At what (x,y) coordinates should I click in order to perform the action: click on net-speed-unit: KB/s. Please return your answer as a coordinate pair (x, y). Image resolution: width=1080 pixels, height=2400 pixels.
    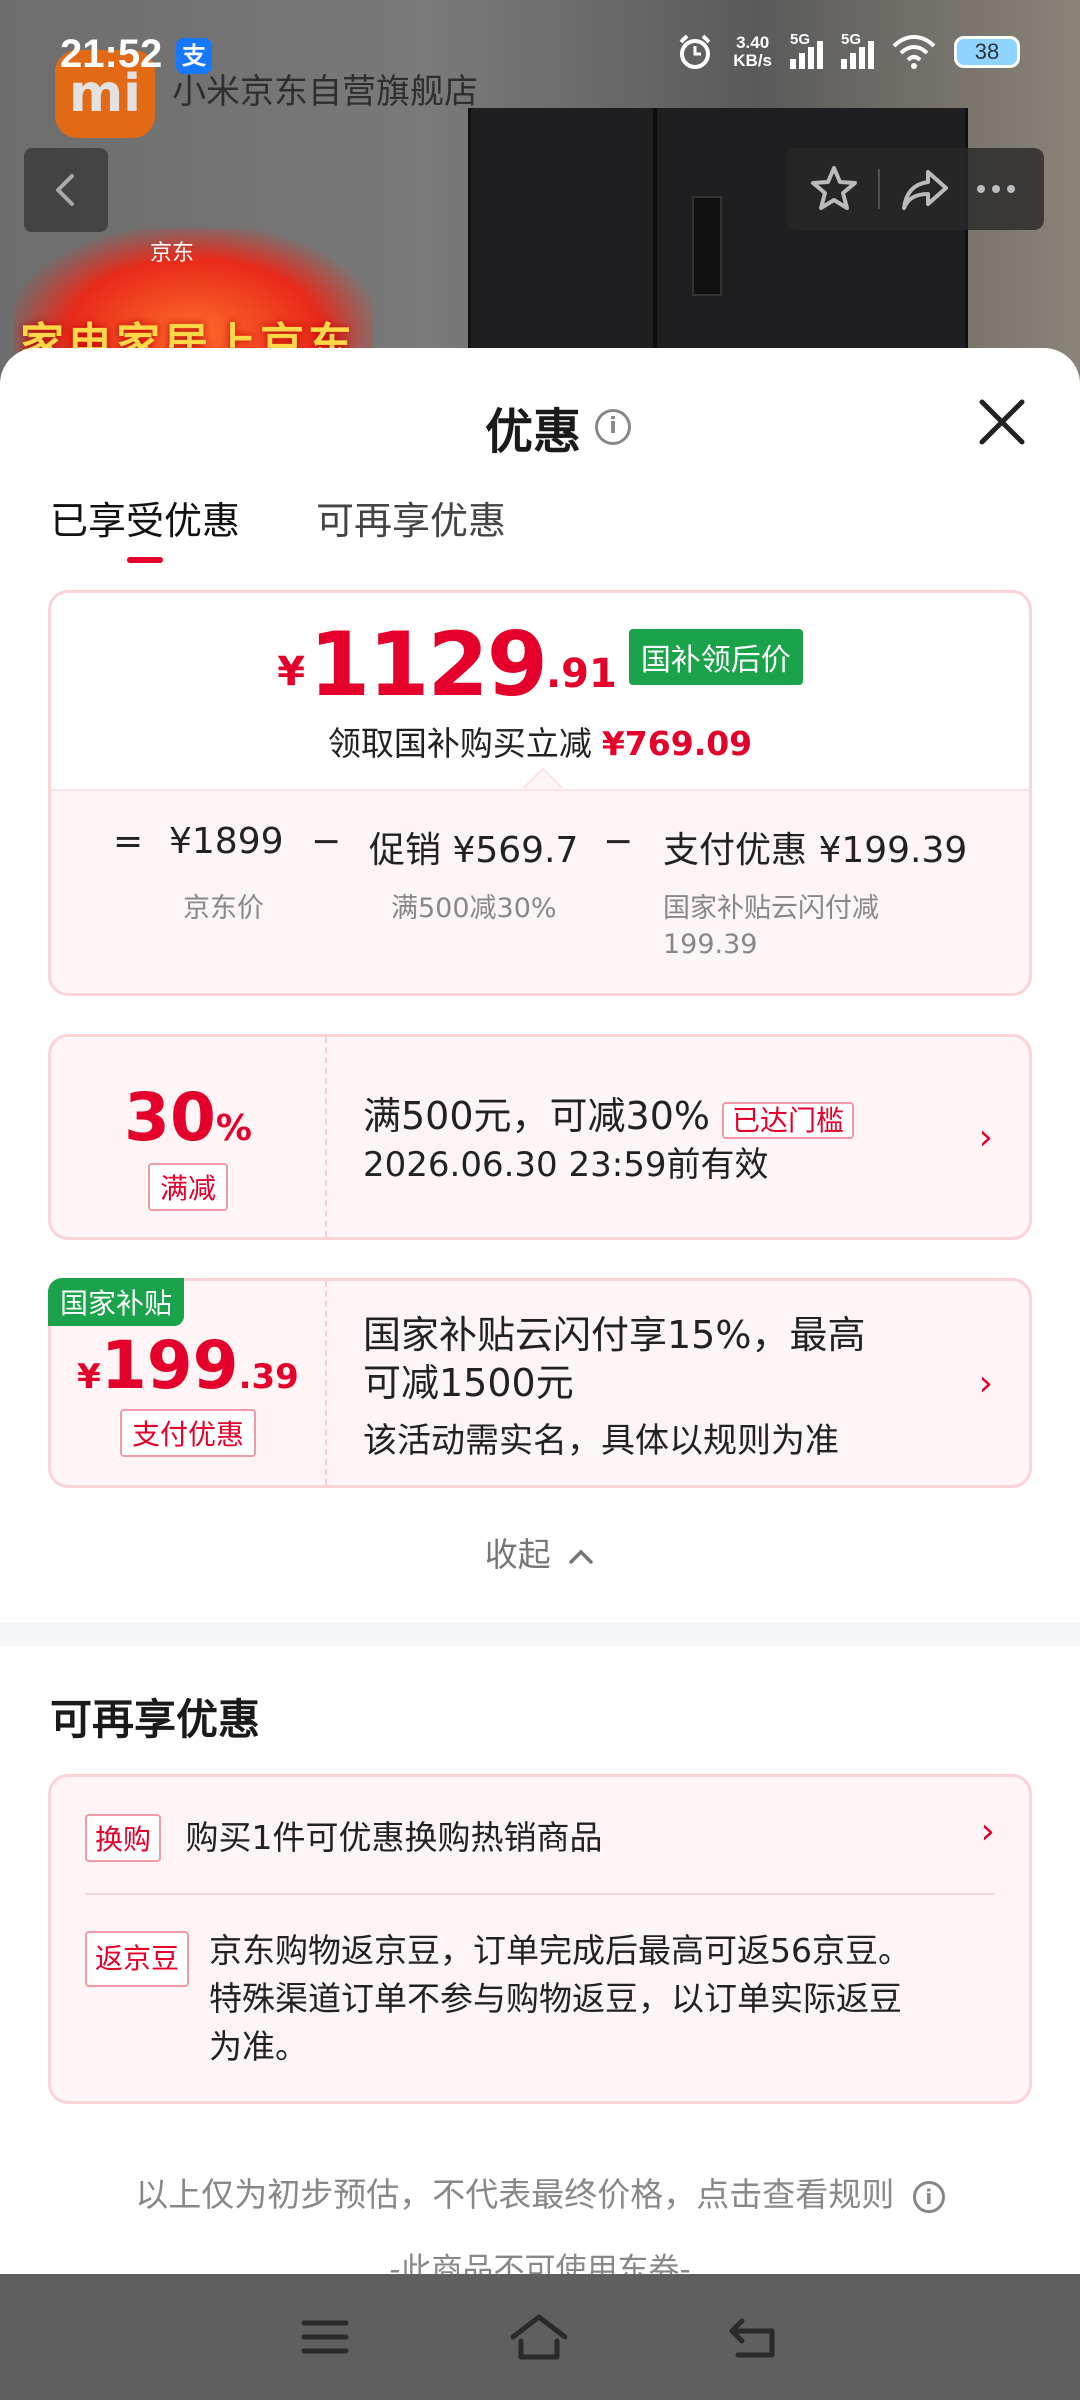
    Looking at the image, I should click on (752, 60).